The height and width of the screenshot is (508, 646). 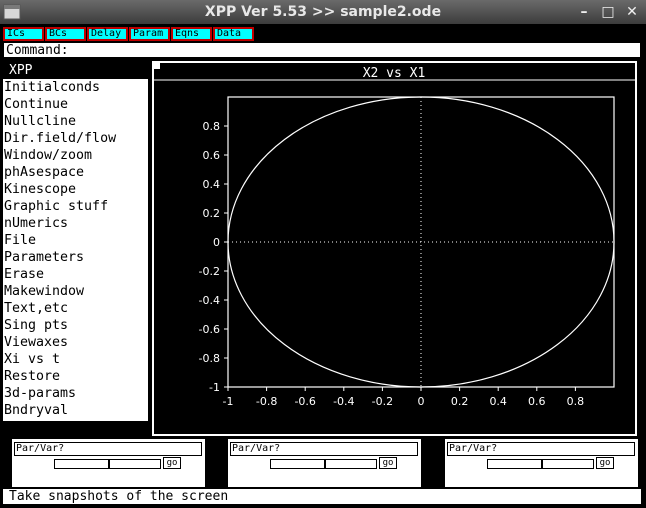 What do you see at coordinates (216, 242) in the screenshot?
I see `y-tick-label: 0` at bounding box center [216, 242].